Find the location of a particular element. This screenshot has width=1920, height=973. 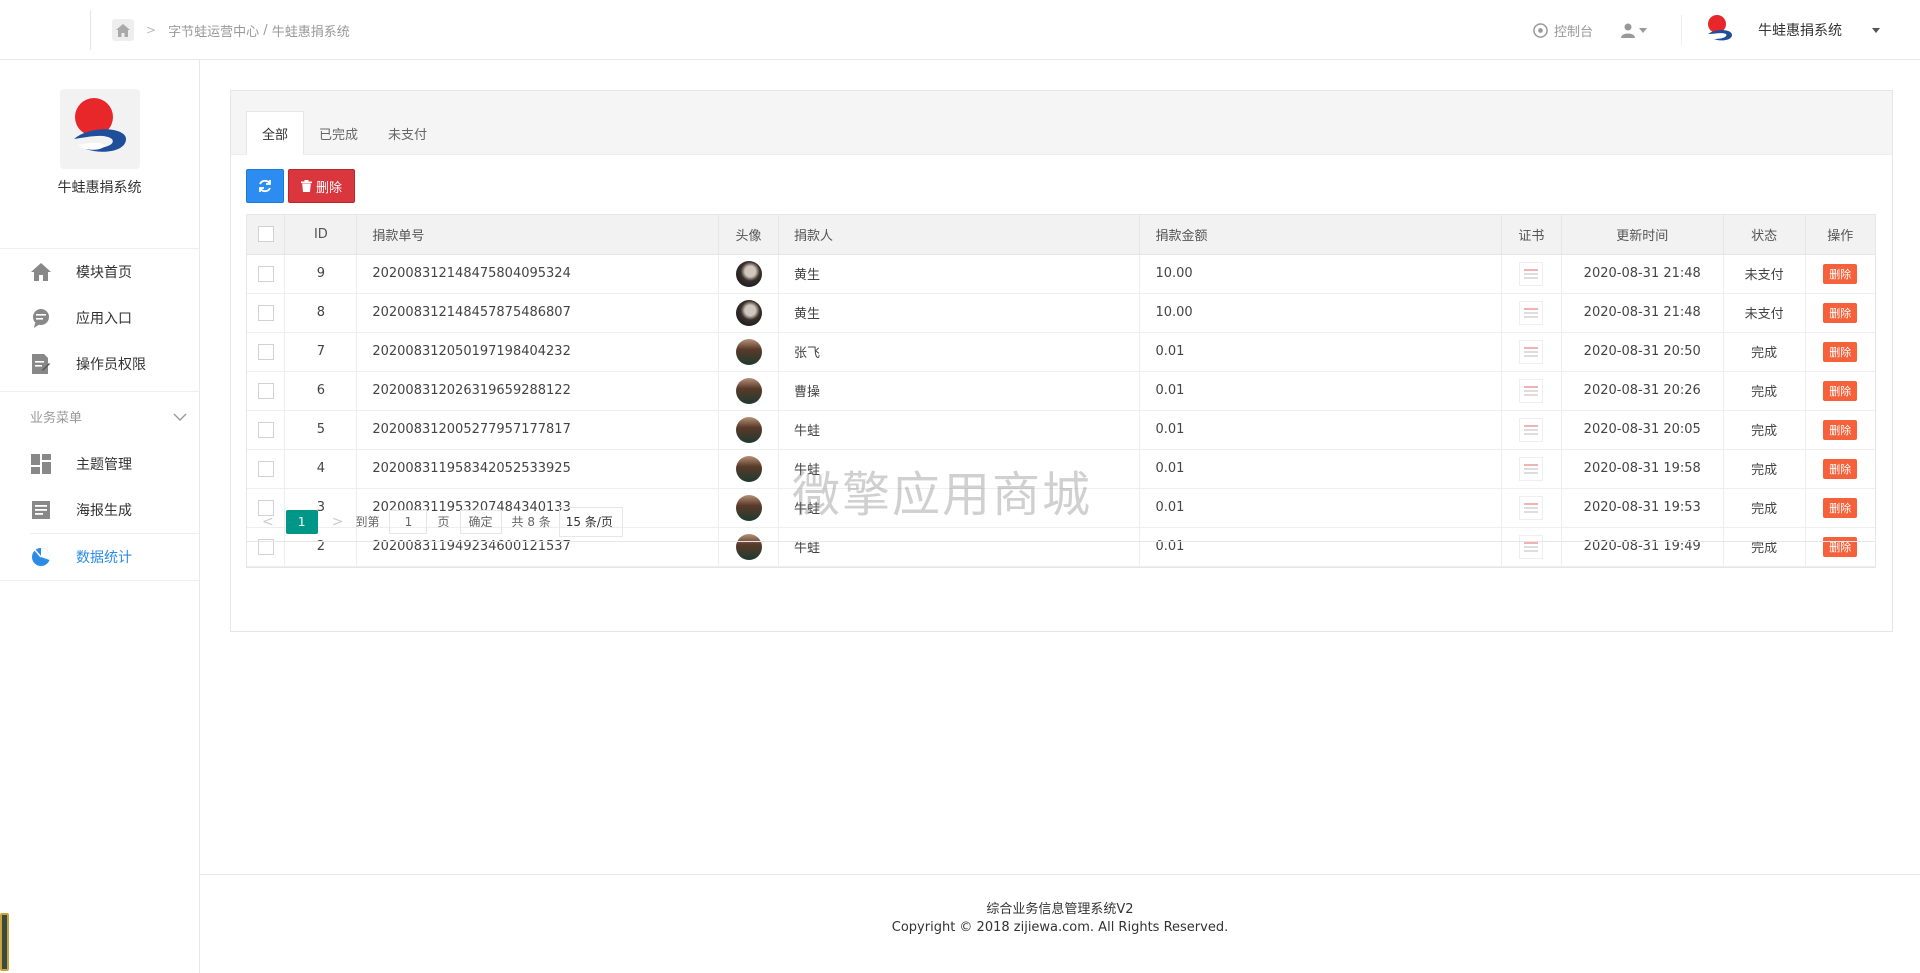

column-header: 捐款金额 is located at coordinates (1320, 235).